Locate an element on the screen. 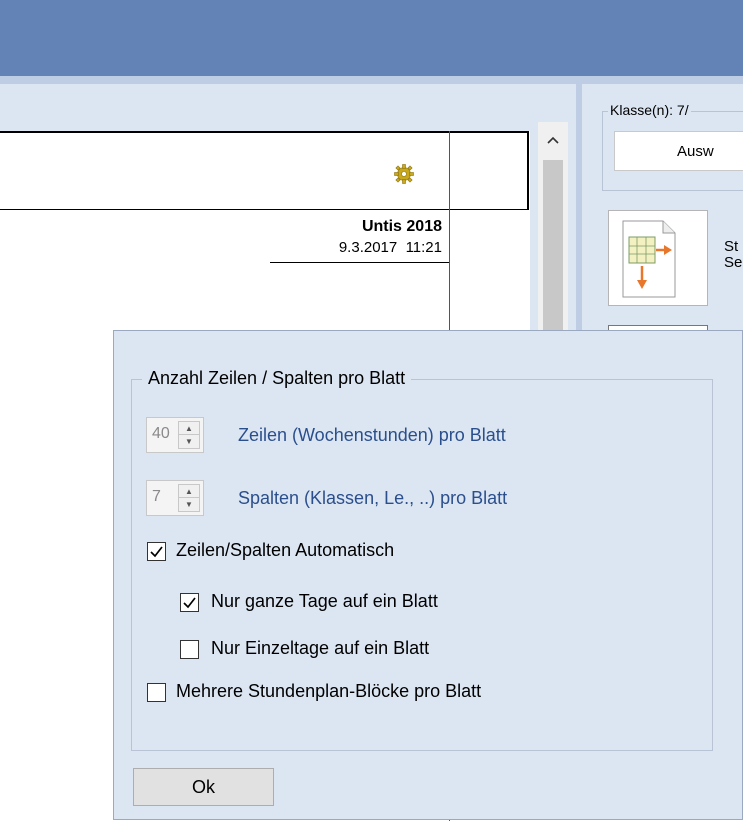 This screenshot has height=821, width=743. gear-icon is located at coordinates (404, 174).